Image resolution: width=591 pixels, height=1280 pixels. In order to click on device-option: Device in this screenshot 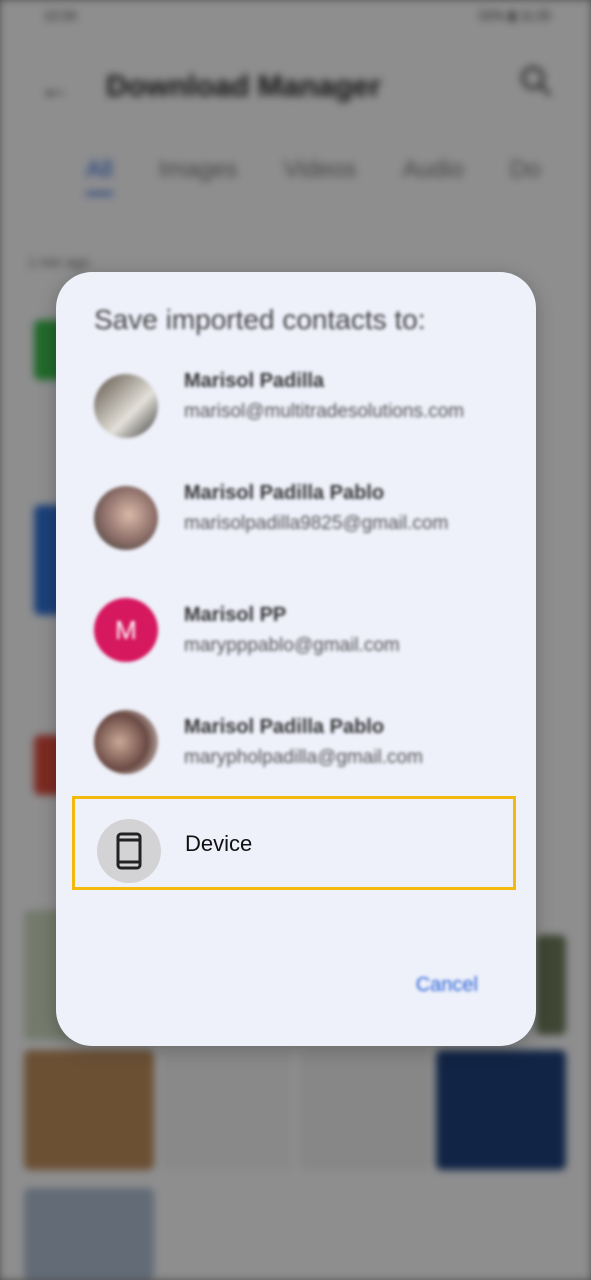, I will do `click(294, 843)`.